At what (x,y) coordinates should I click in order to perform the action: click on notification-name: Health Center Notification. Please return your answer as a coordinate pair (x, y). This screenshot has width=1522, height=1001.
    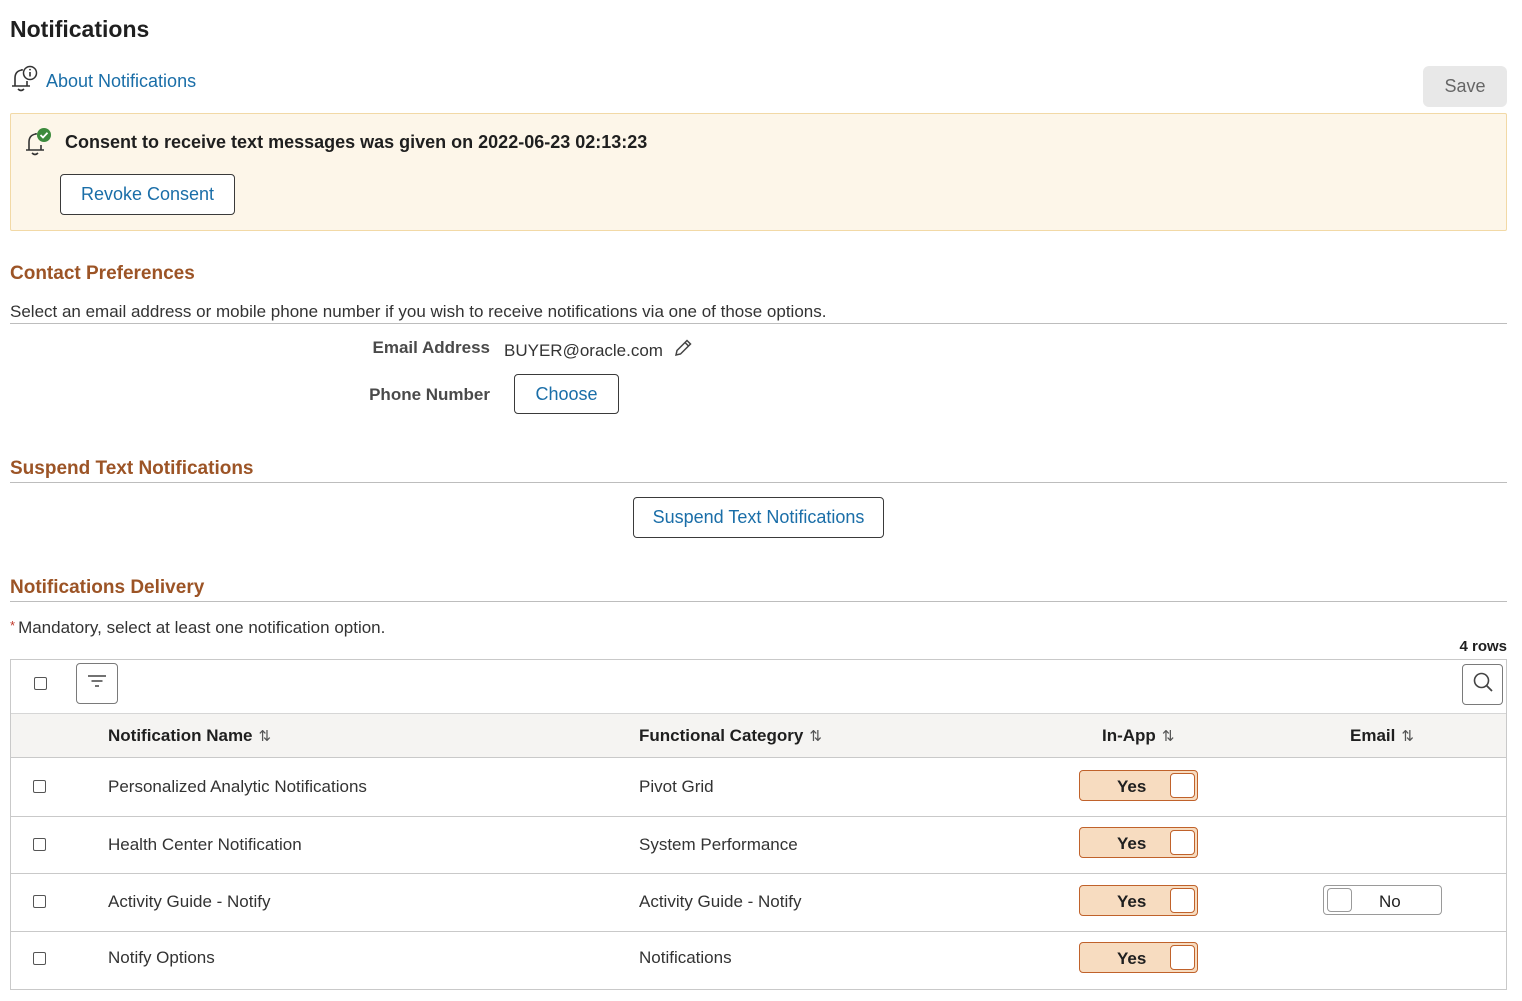
    Looking at the image, I should click on (205, 844).